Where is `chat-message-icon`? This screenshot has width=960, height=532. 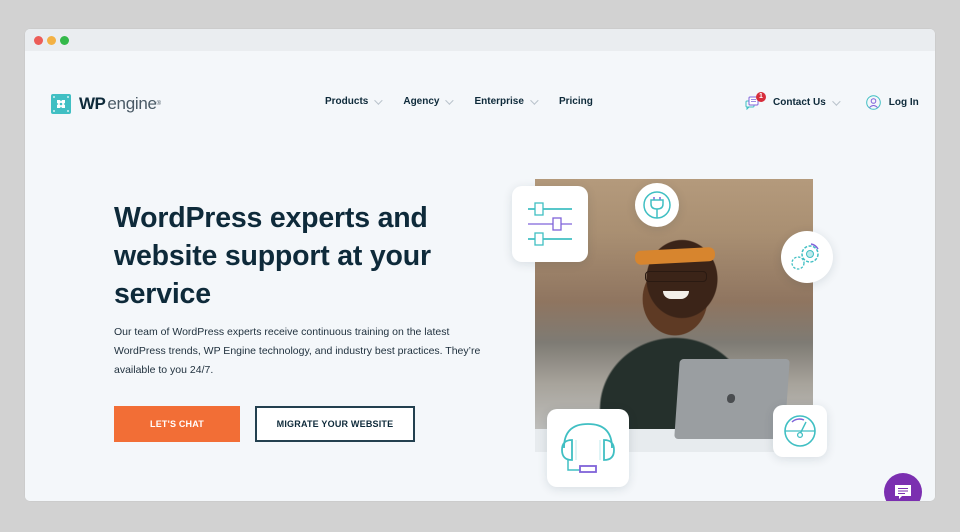 chat-message-icon is located at coordinates (903, 492).